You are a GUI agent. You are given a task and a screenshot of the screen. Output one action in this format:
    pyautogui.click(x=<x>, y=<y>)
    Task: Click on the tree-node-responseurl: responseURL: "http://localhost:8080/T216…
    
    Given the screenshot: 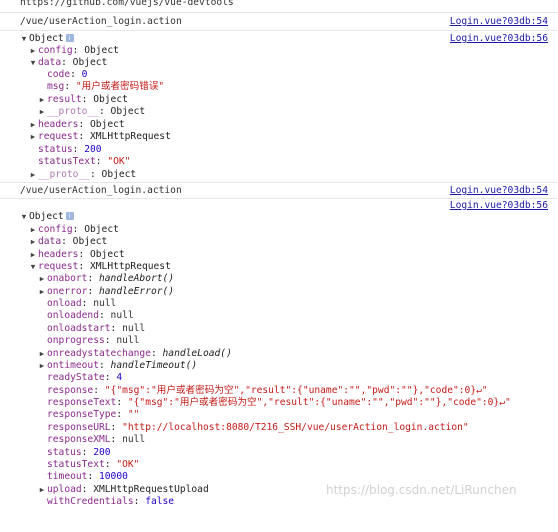 What is the action you would take?
    pyautogui.click(x=258, y=427)
    